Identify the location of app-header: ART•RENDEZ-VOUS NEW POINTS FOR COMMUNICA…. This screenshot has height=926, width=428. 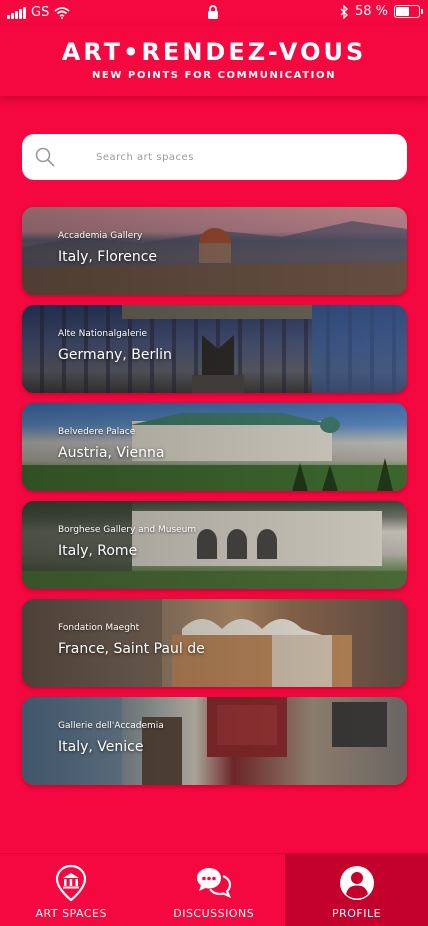
(214, 61).